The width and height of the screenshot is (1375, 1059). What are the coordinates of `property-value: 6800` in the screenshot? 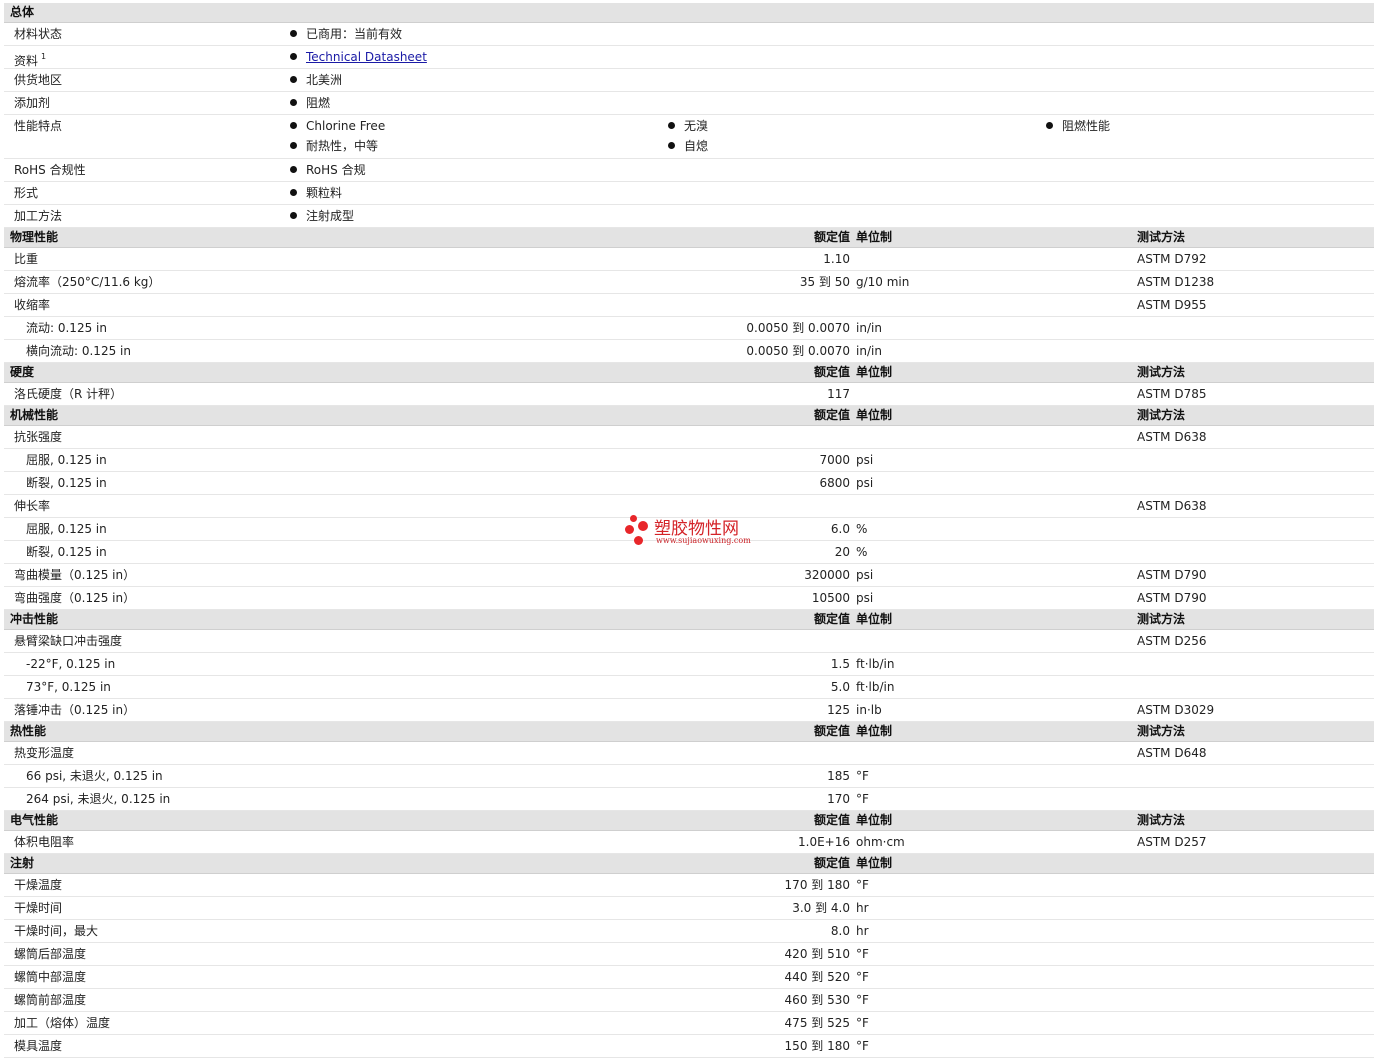 It's located at (834, 483).